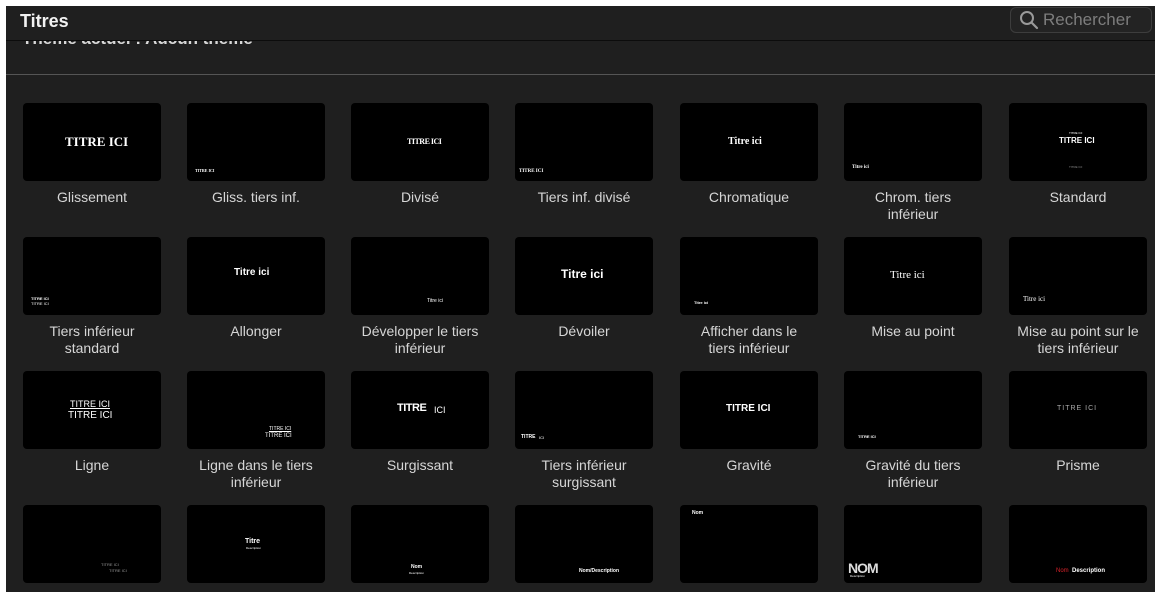 Image resolution: width=1155 pixels, height=592 pixels. I want to click on title-caption: Dévoiler, so click(584, 331).